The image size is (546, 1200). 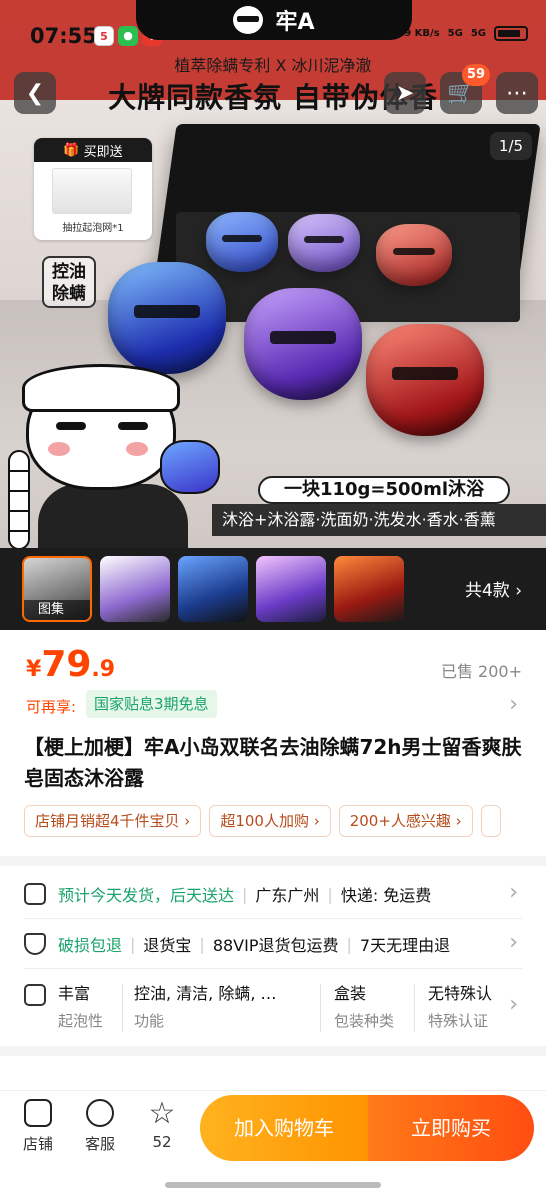 I want to click on back-button: ❮, so click(x=35, y=93).